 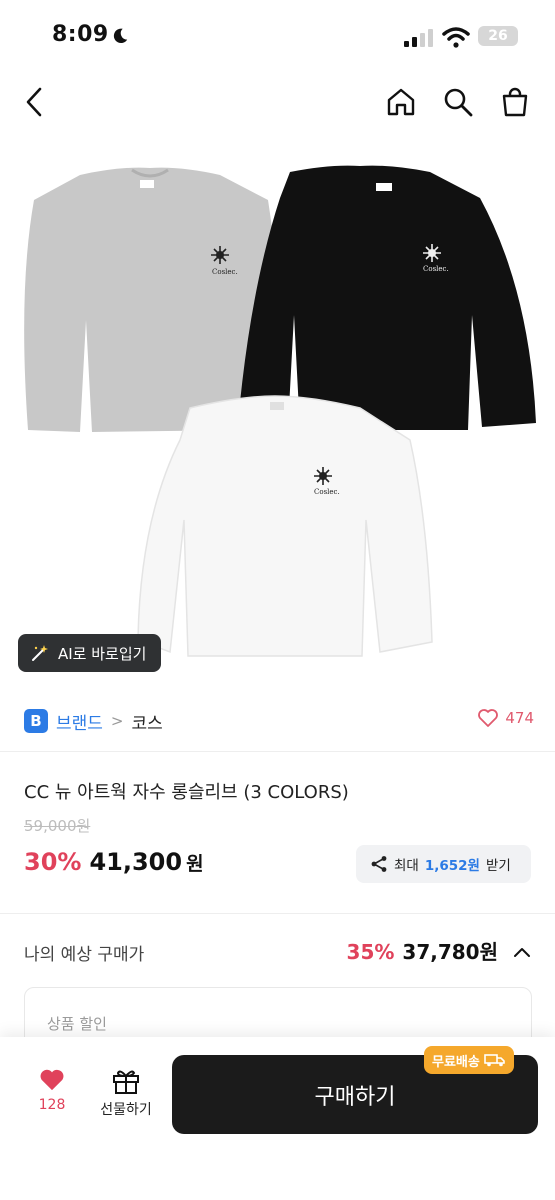 I want to click on top-nav, so click(x=277, y=102).